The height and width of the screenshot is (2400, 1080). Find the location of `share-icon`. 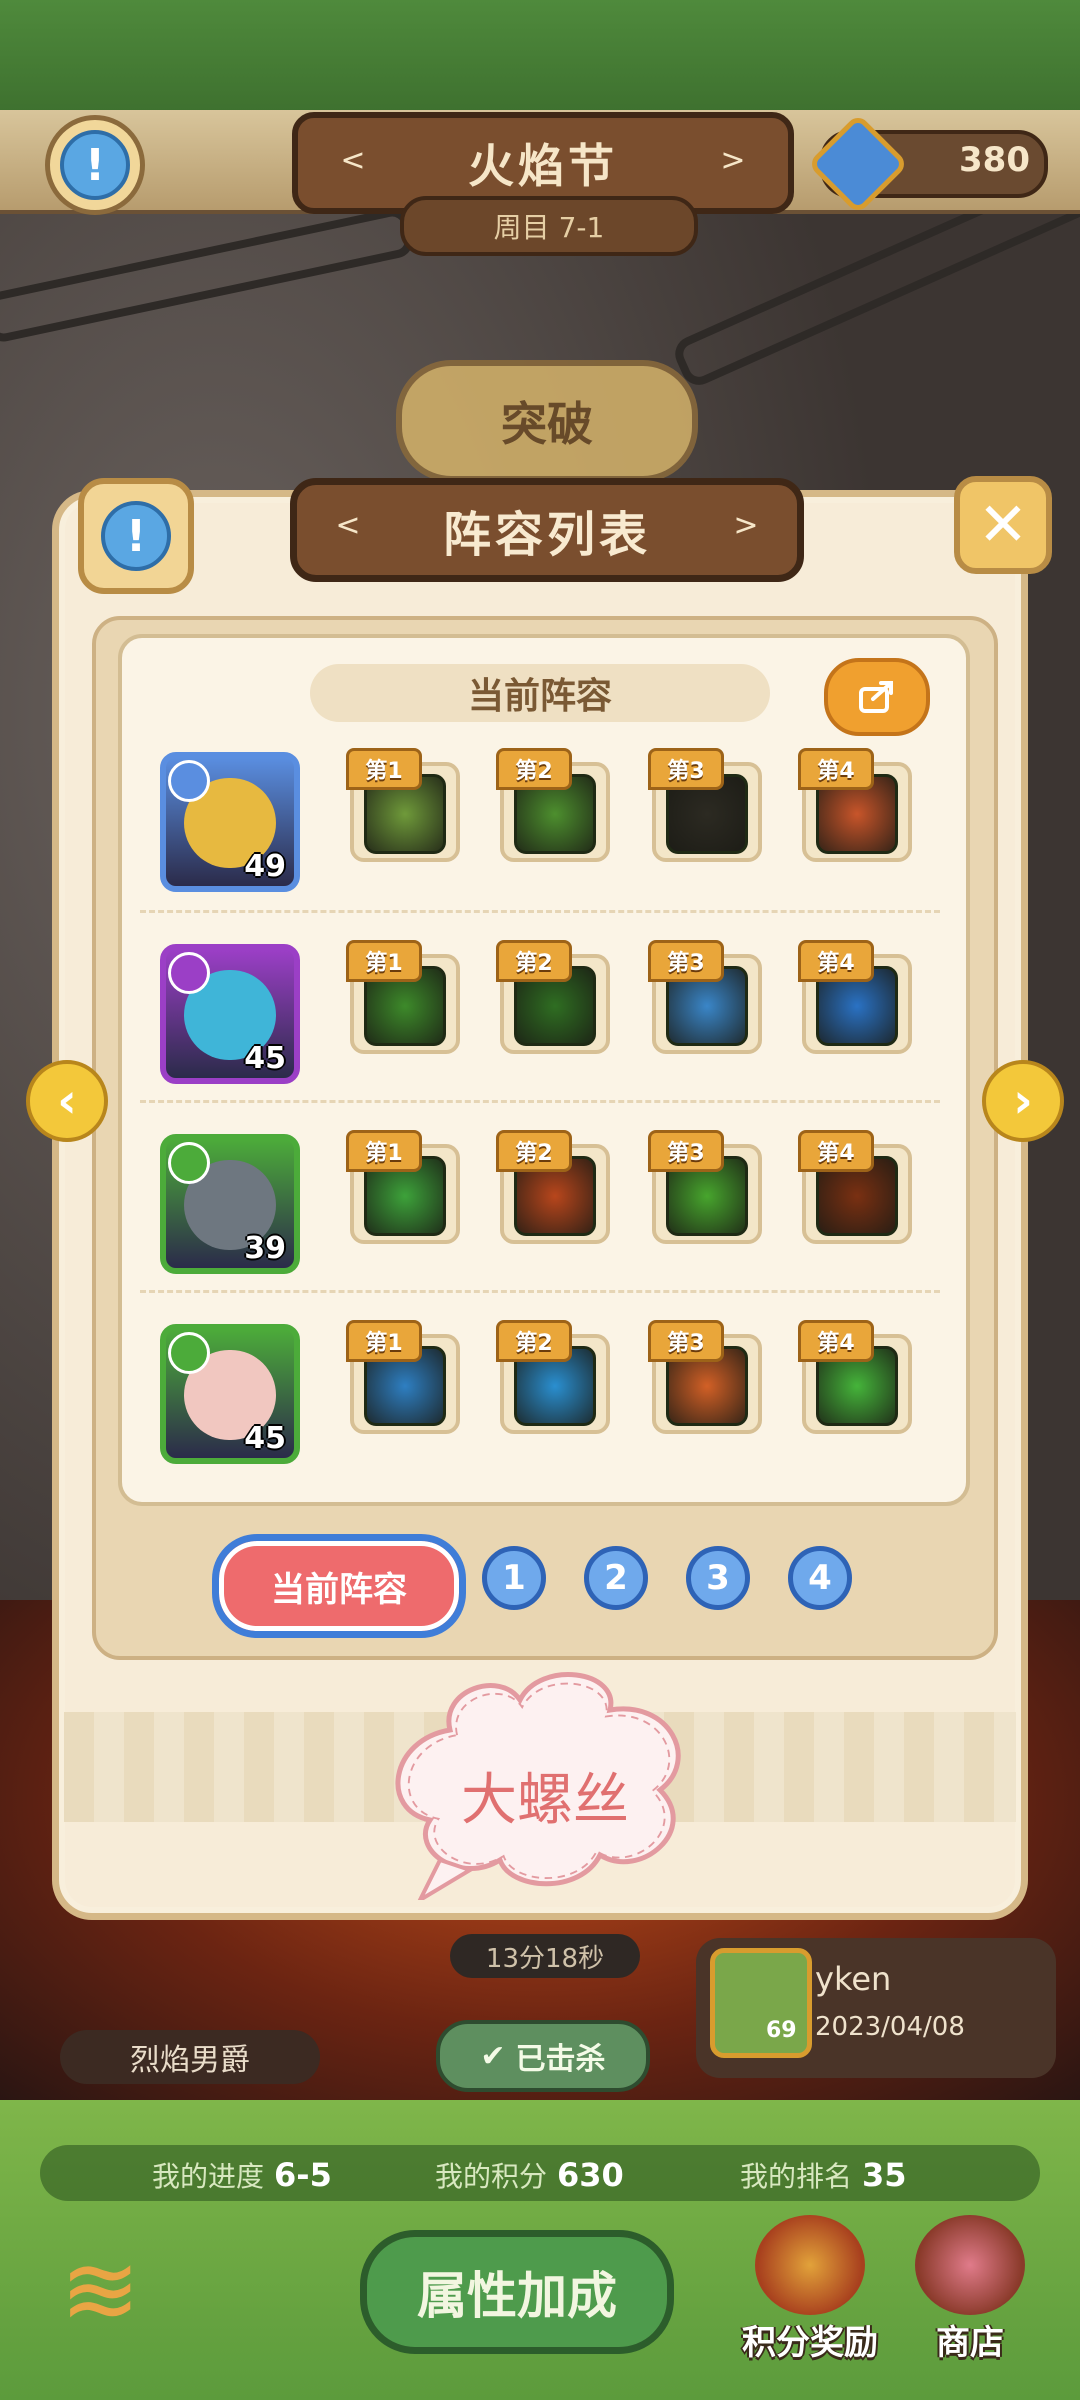

share-icon is located at coordinates (876, 697).